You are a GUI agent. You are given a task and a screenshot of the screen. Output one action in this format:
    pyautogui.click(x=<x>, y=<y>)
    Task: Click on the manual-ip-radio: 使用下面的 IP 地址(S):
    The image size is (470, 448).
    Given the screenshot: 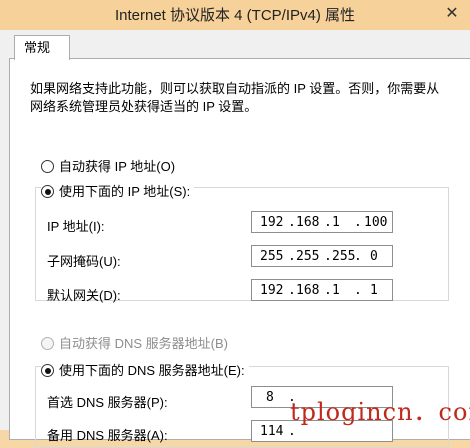 What is the action you would take?
    pyautogui.click(x=118, y=190)
    